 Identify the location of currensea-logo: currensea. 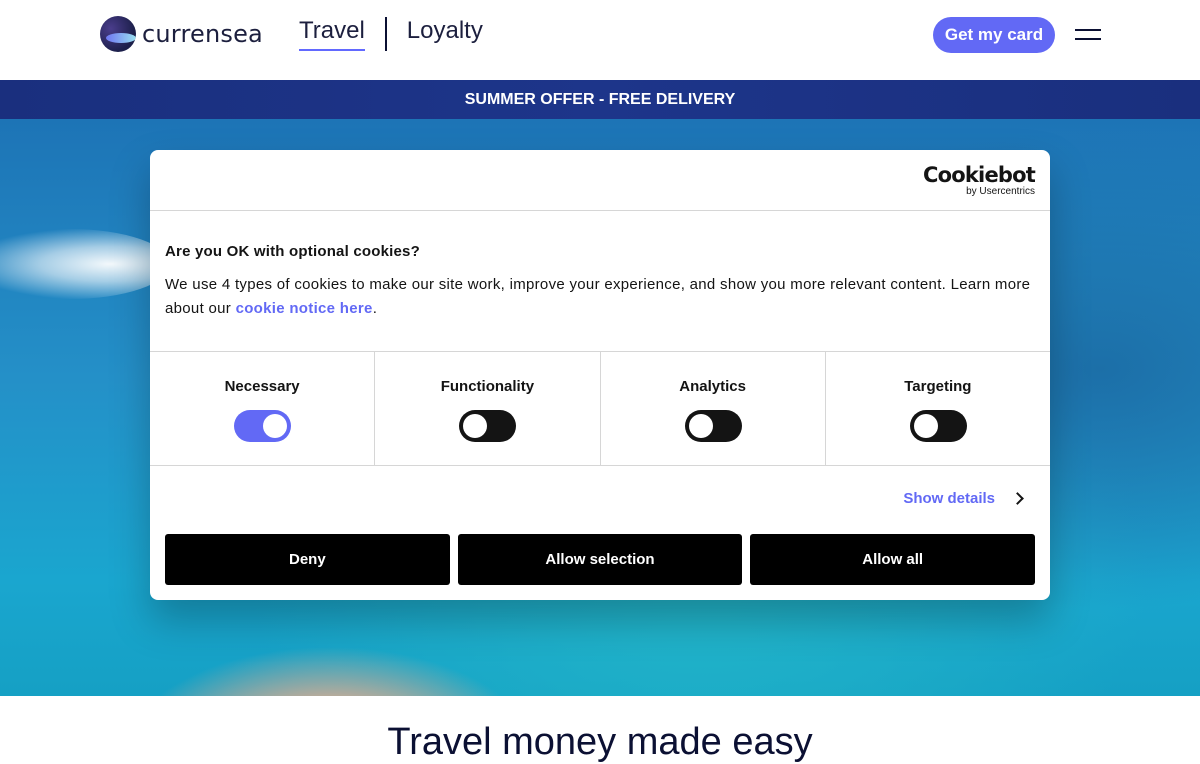
(181, 34).